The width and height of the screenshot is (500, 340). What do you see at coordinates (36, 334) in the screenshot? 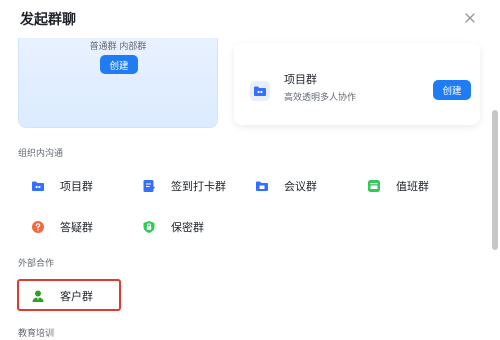
I see `section-title-education: 教育培训` at bounding box center [36, 334].